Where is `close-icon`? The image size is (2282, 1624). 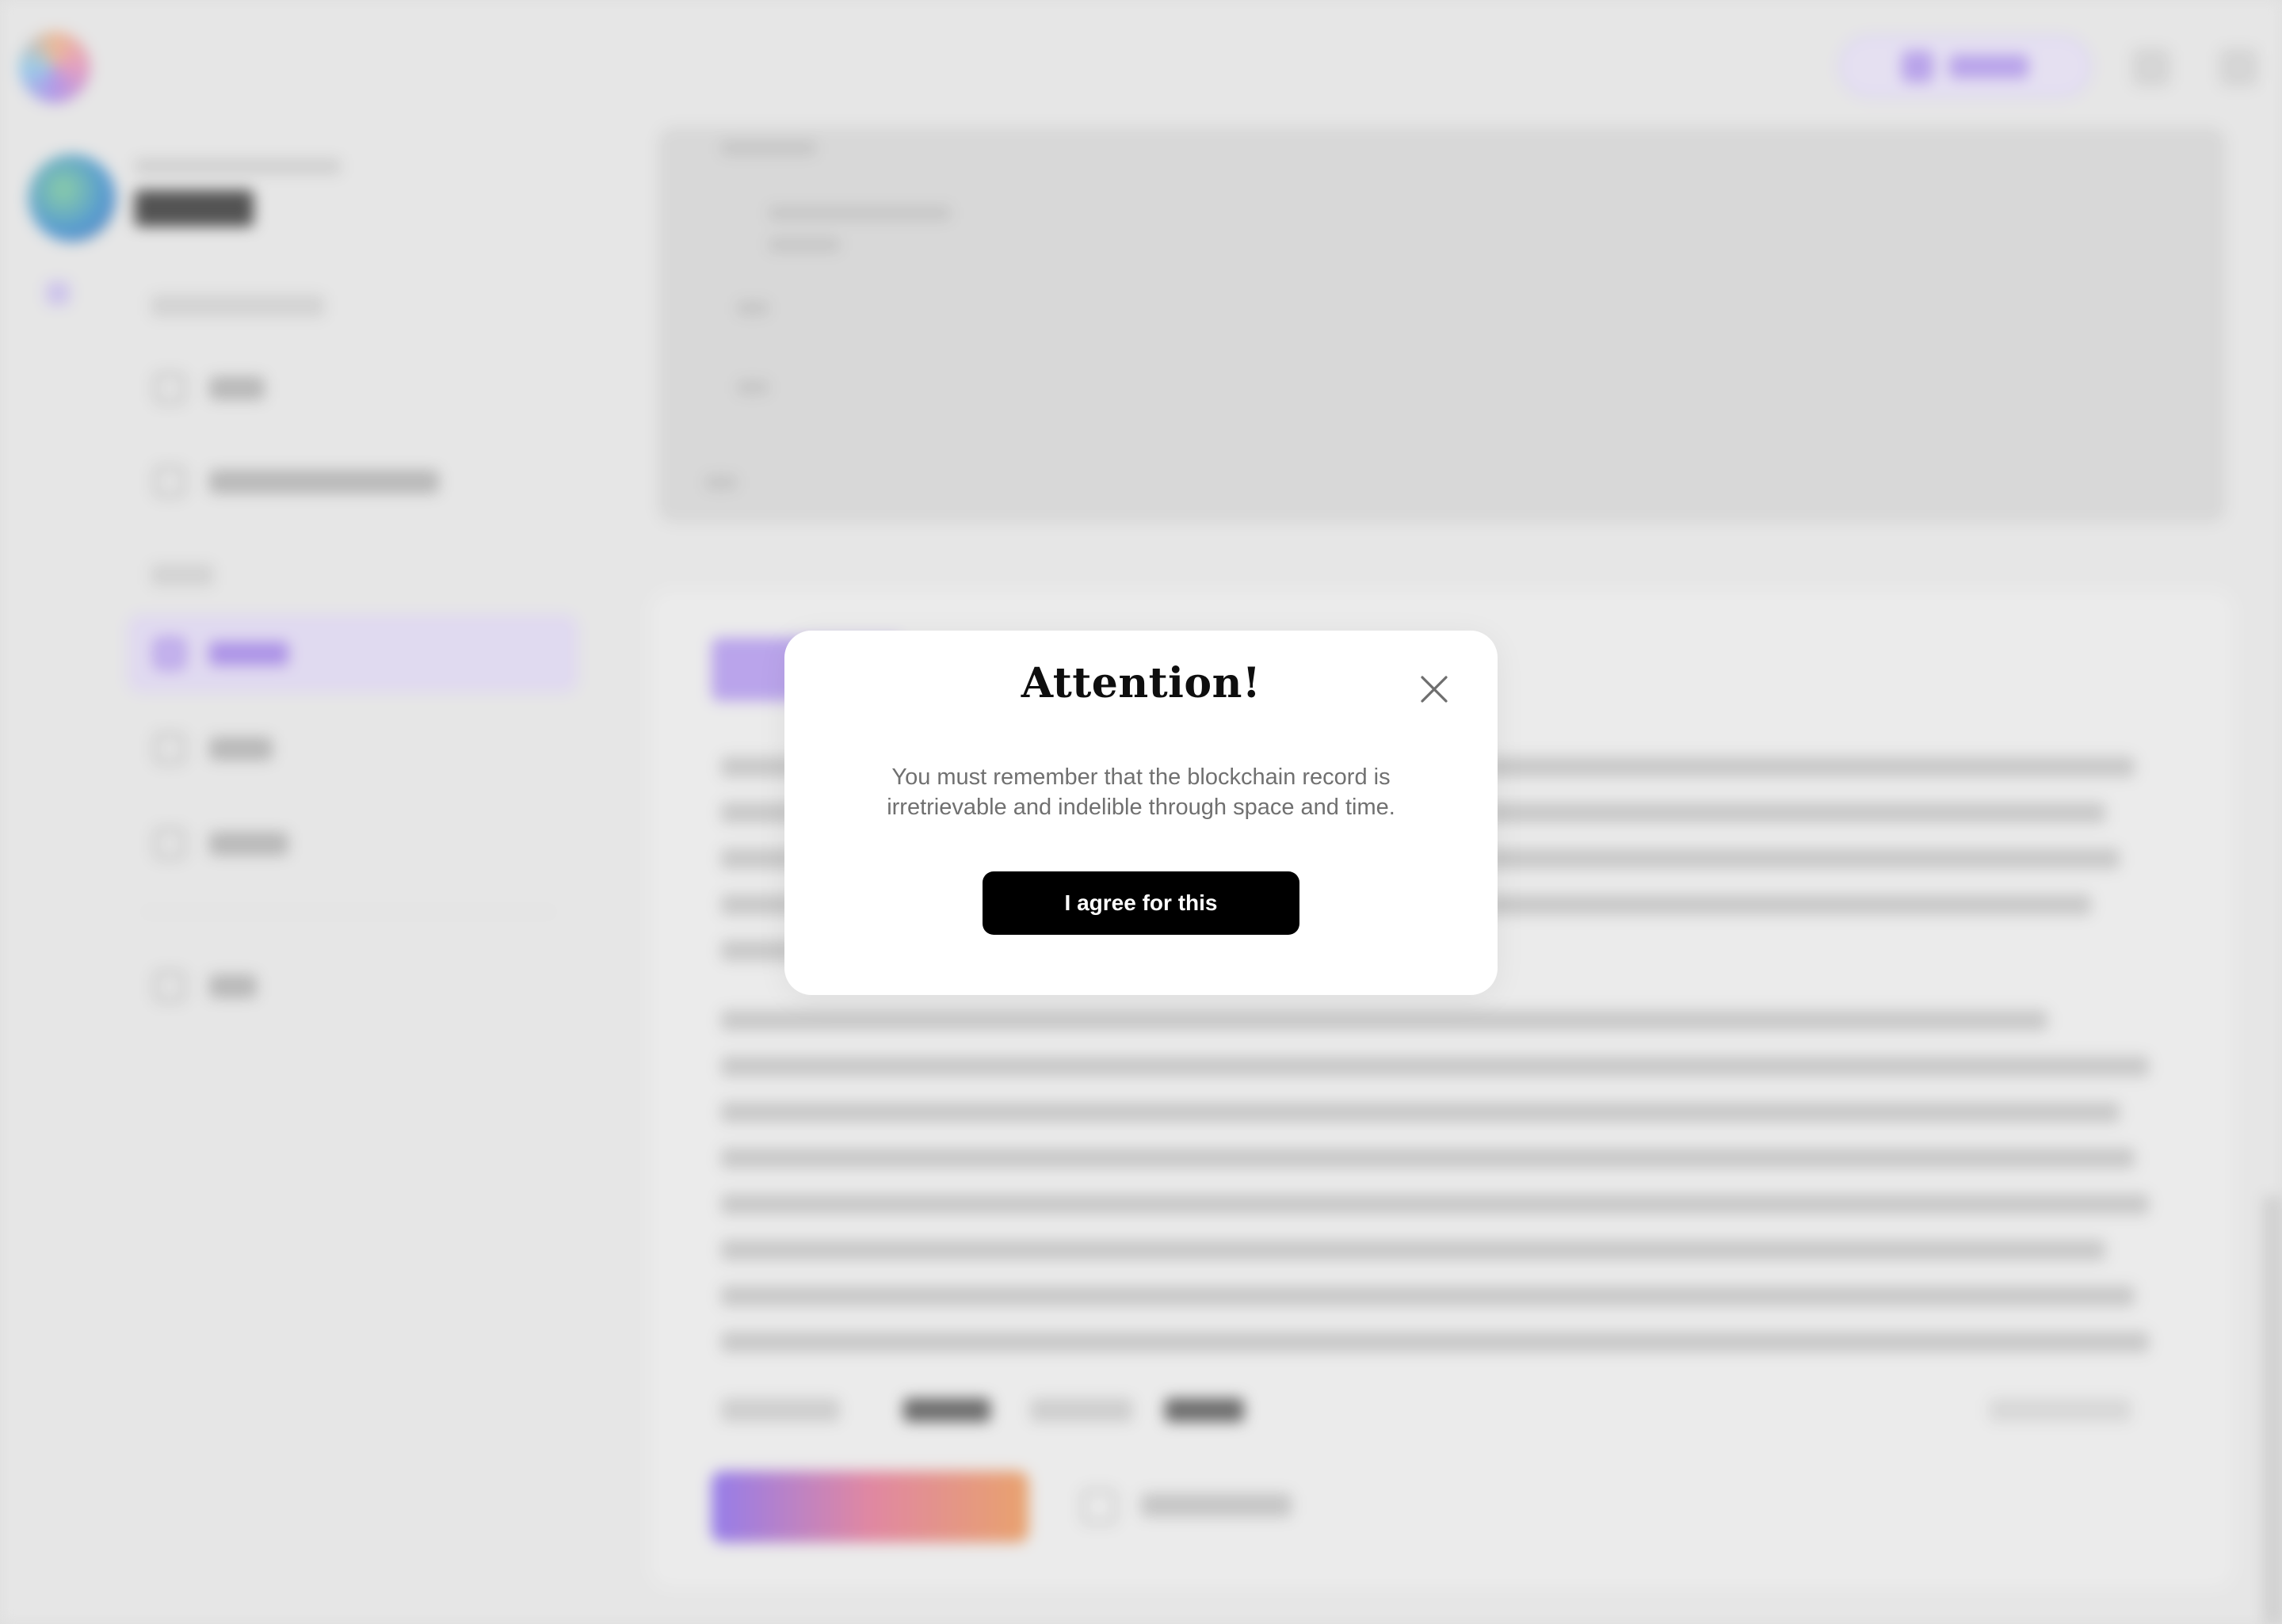 close-icon is located at coordinates (1434, 689).